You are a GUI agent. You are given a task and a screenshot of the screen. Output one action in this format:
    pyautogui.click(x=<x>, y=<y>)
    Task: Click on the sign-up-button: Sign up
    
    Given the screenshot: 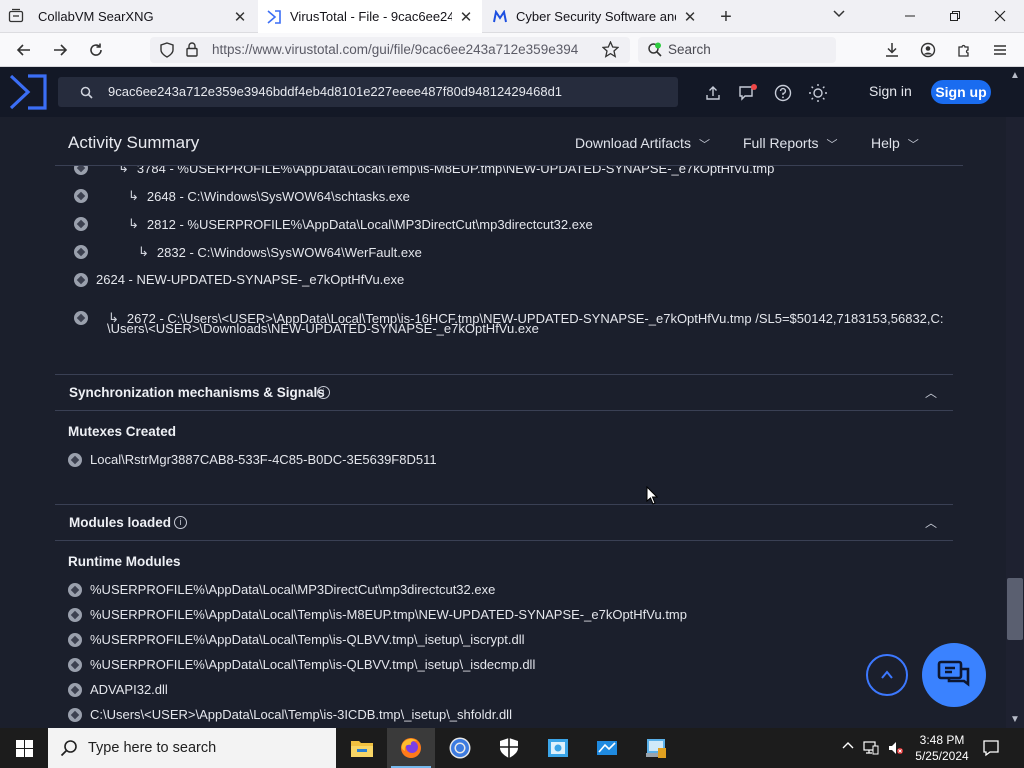 What is the action you would take?
    pyautogui.click(x=961, y=92)
    